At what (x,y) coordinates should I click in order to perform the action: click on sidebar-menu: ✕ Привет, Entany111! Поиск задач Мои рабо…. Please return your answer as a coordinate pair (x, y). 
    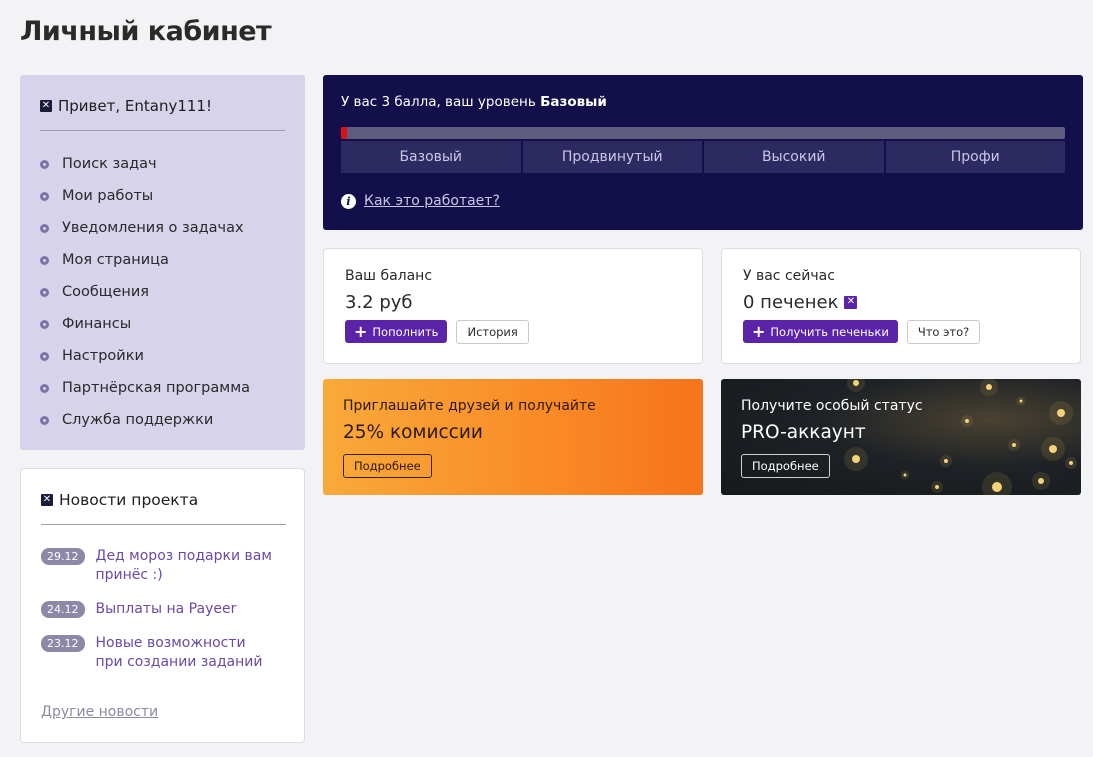
    Looking at the image, I should click on (162, 262).